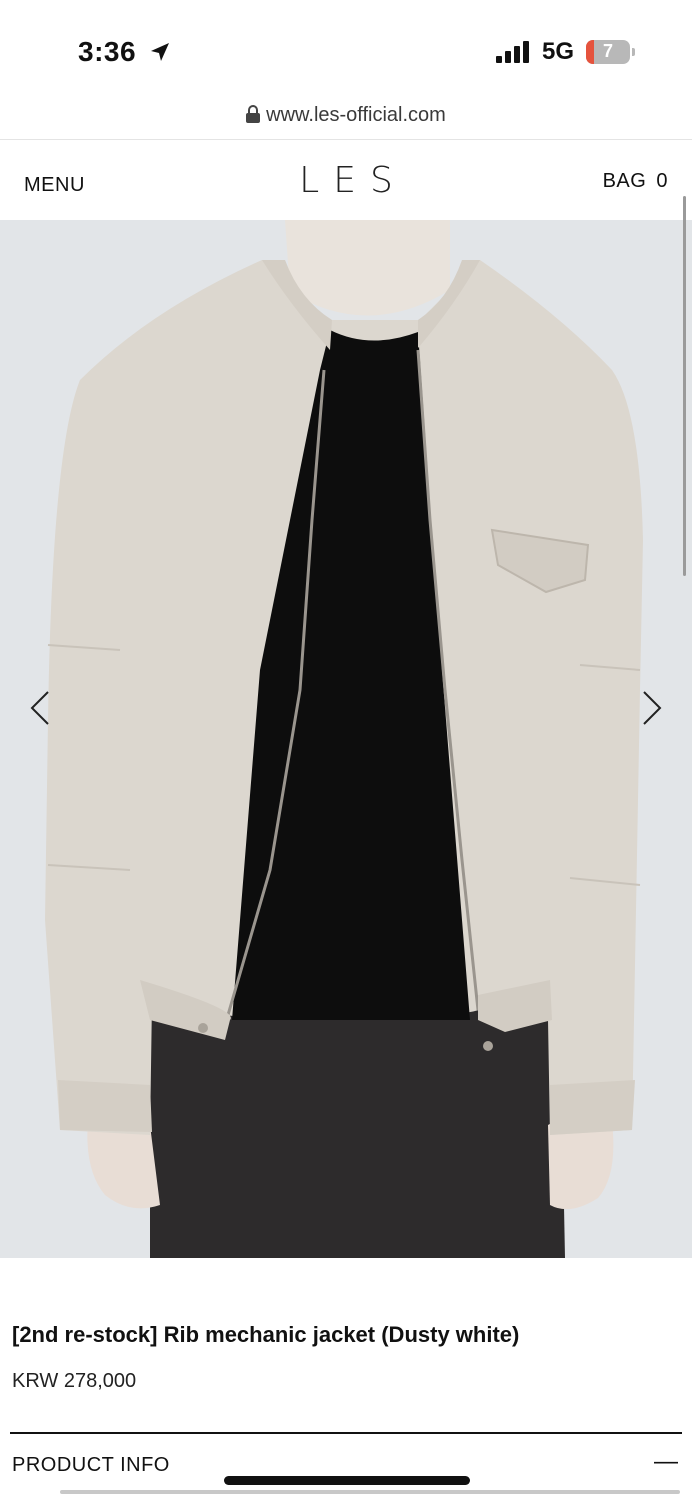 The height and width of the screenshot is (1500, 692). Describe the element at coordinates (40, 708) in the screenshot. I see `previous-image-arrow-icon` at that location.